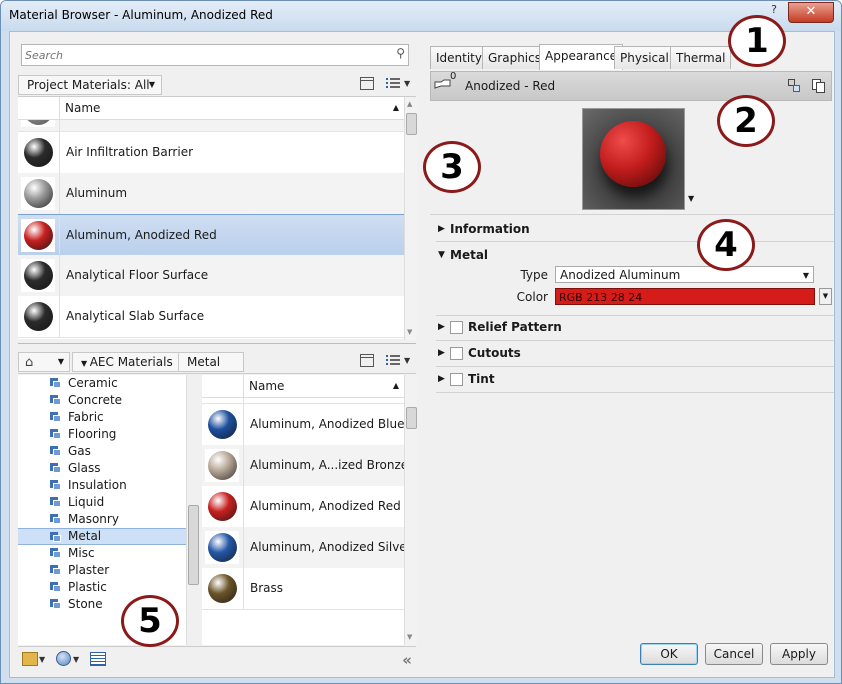 This screenshot has height=684, width=842. Describe the element at coordinates (818, 86) in the screenshot. I see `duplicate-asset-icon` at that location.